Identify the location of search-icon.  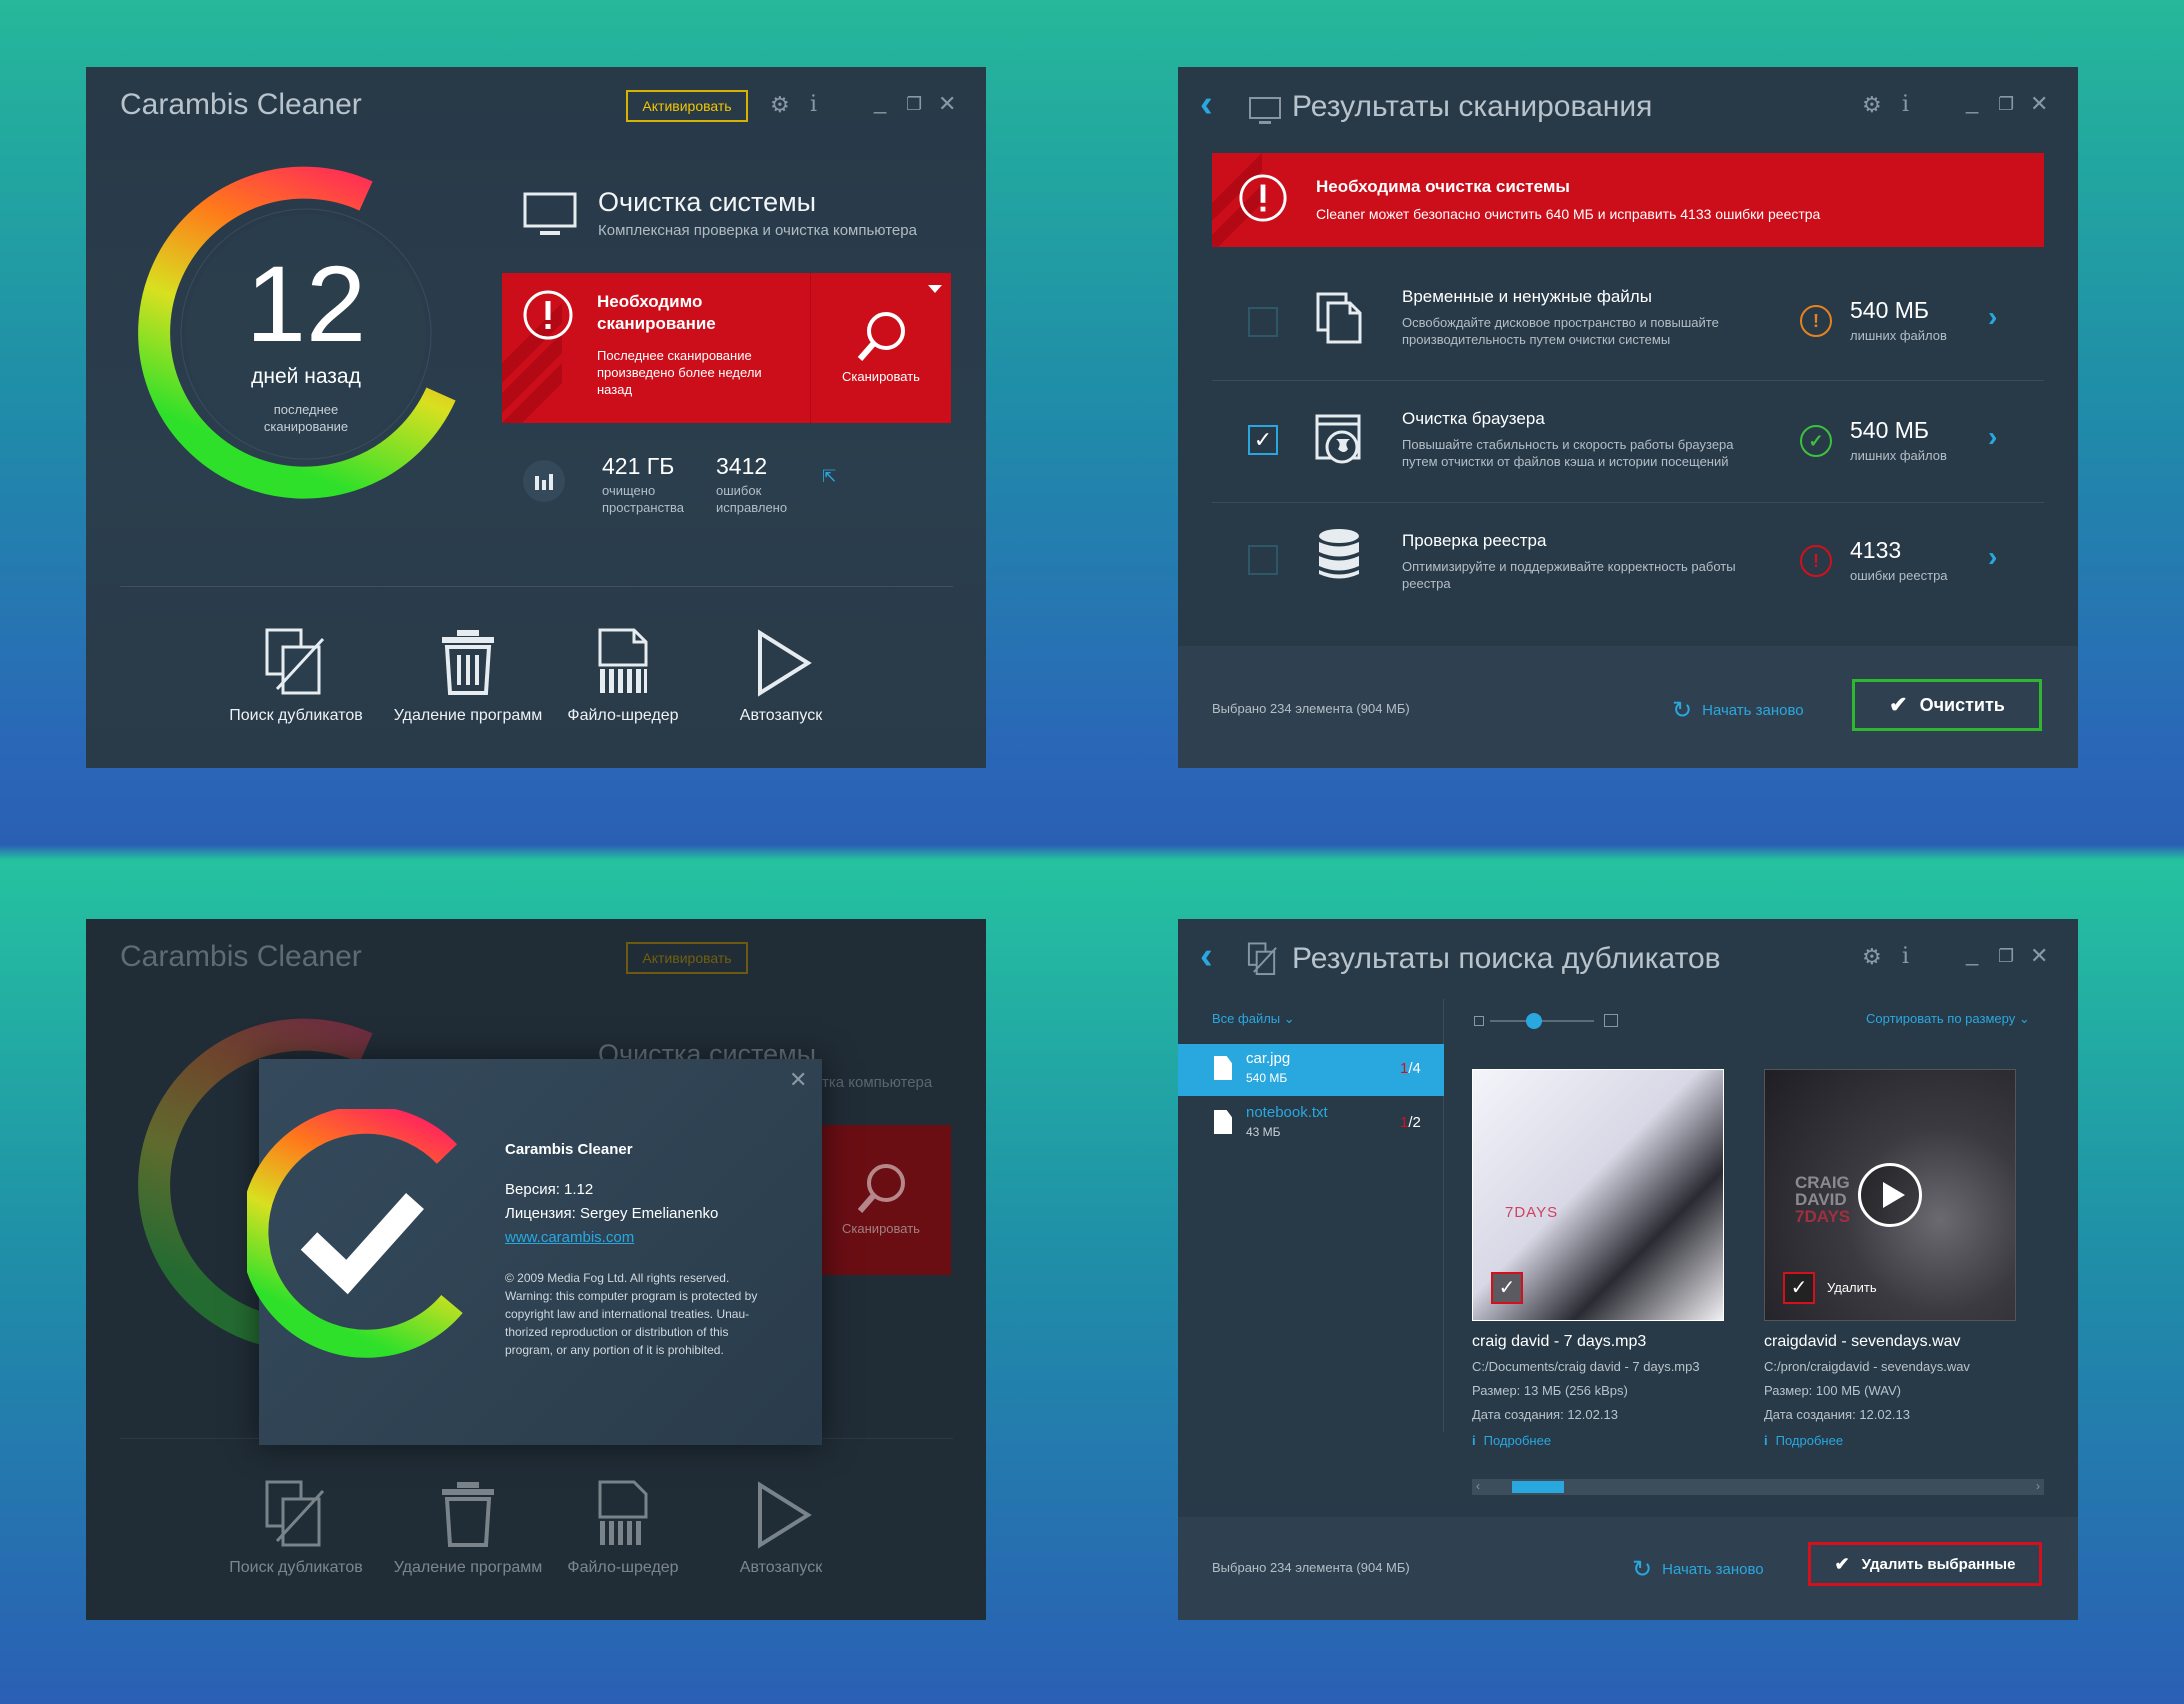
(881, 1188).